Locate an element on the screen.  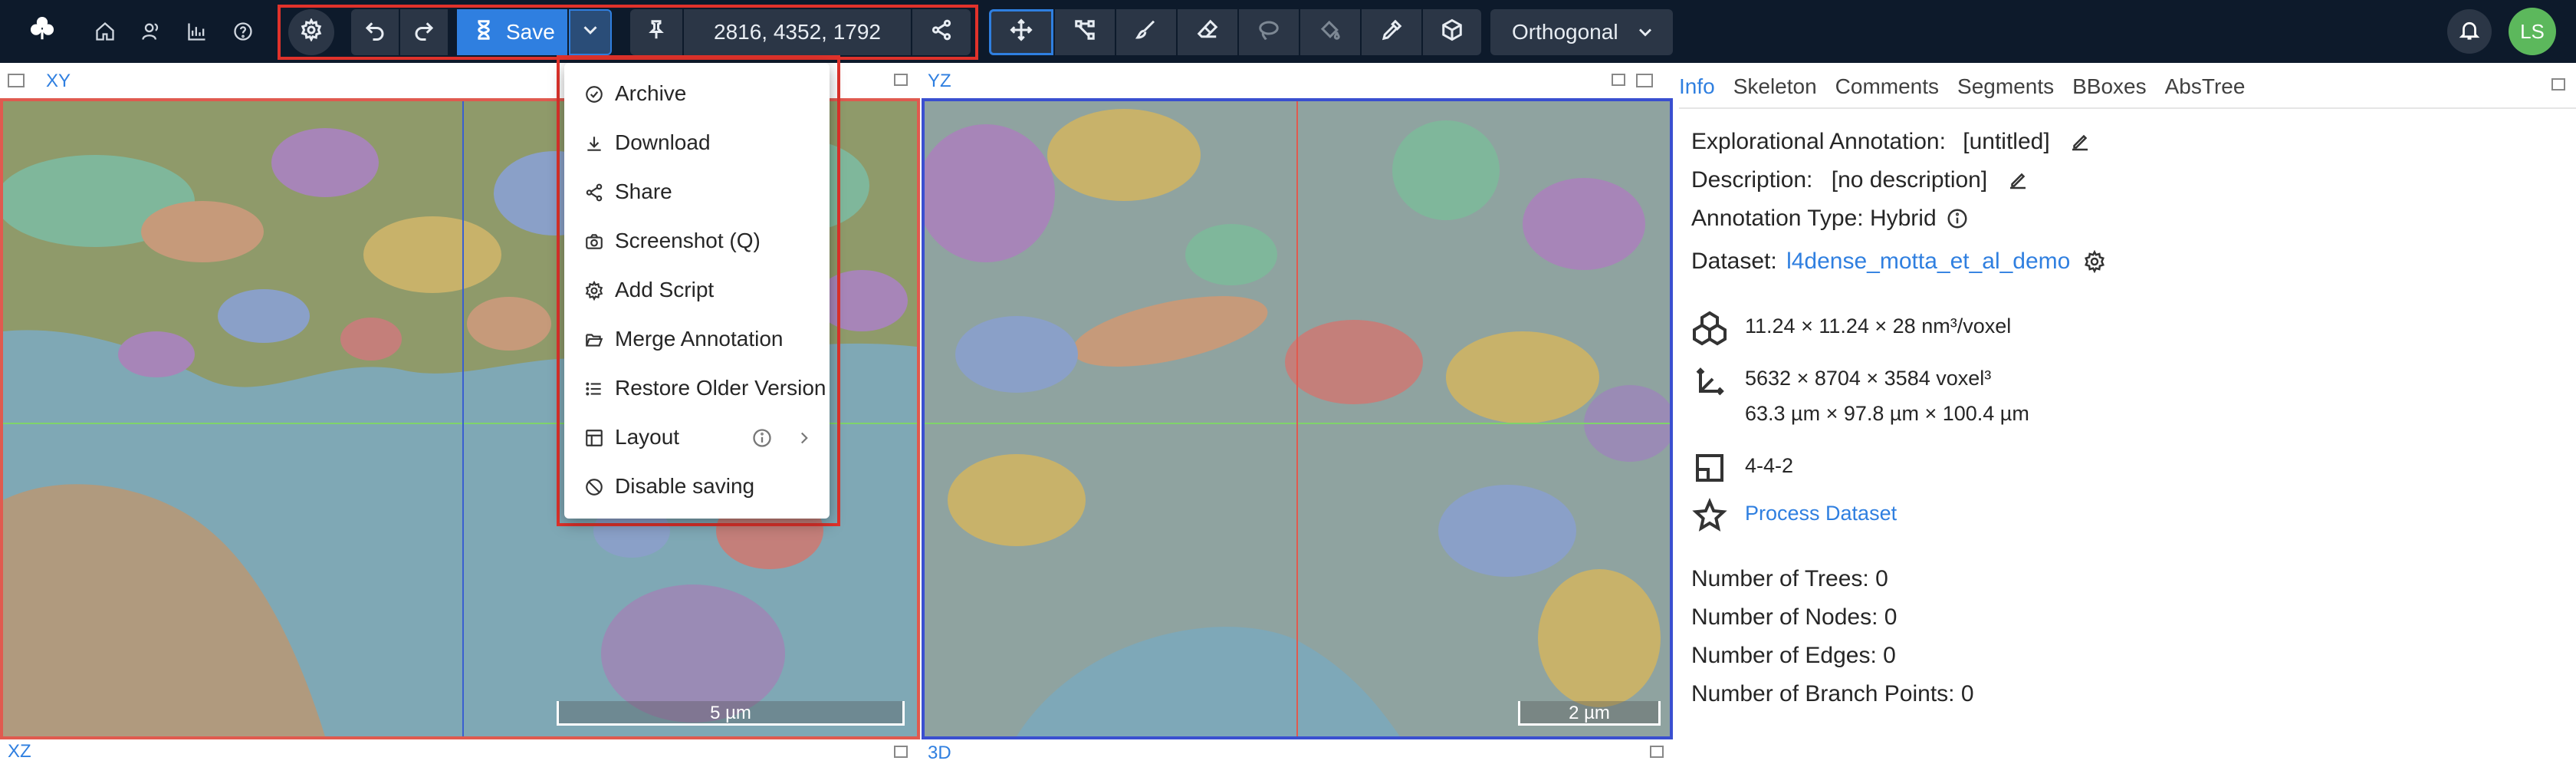
statistics-icon is located at coordinates (197, 31).